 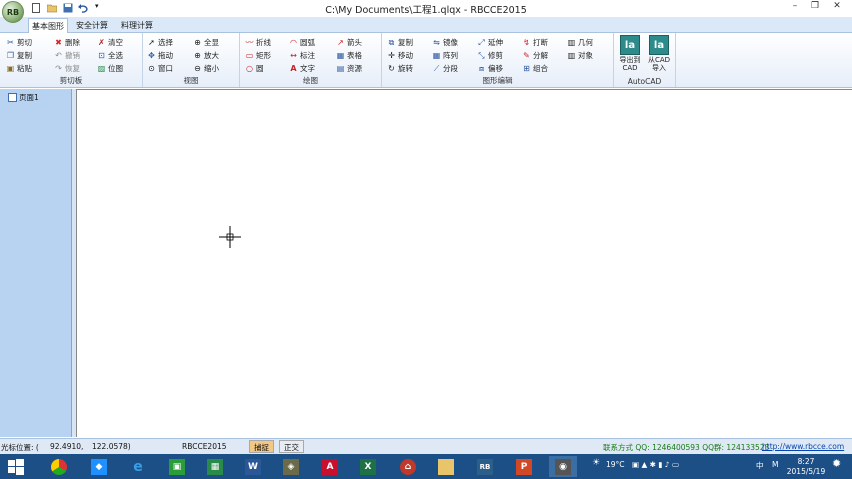 I want to click on restore-button: ❐, so click(x=815, y=7).